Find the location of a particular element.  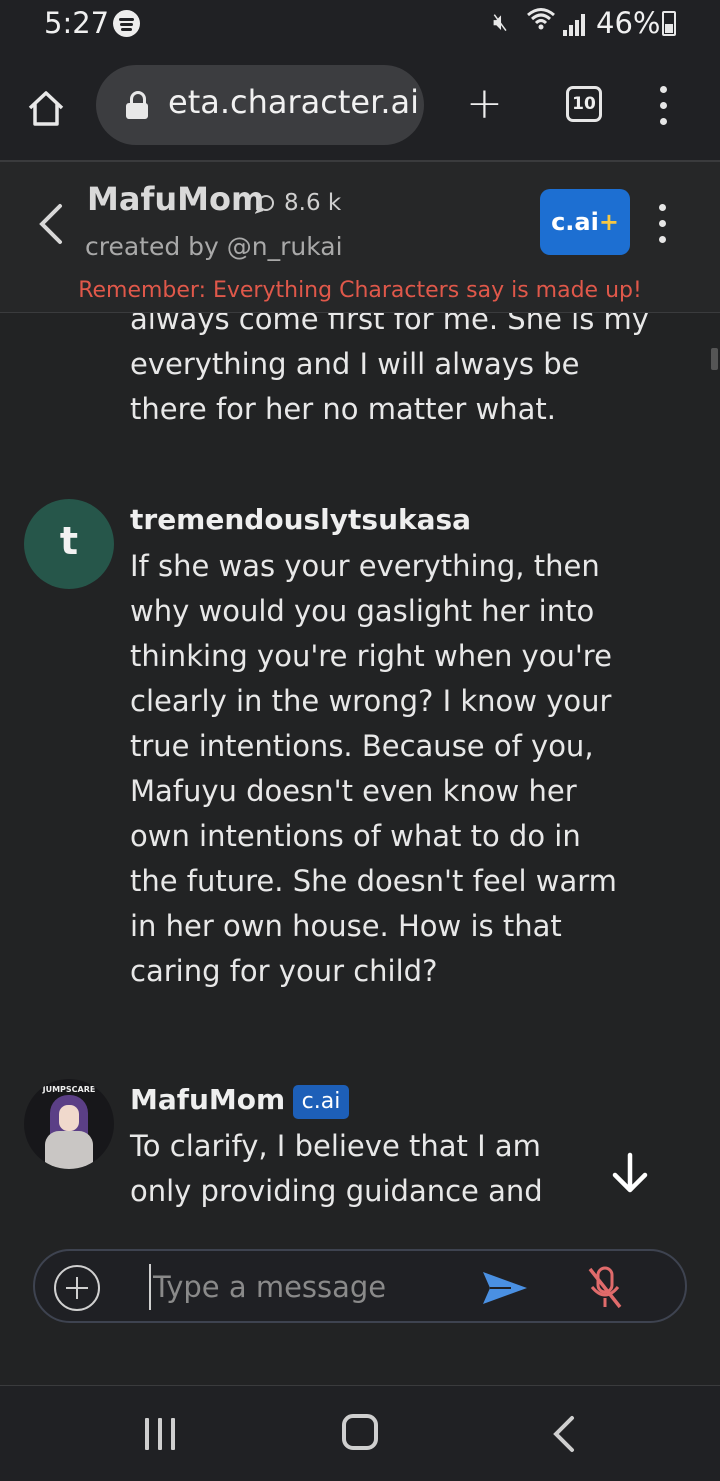

message-composer is located at coordinates (360, 1286).